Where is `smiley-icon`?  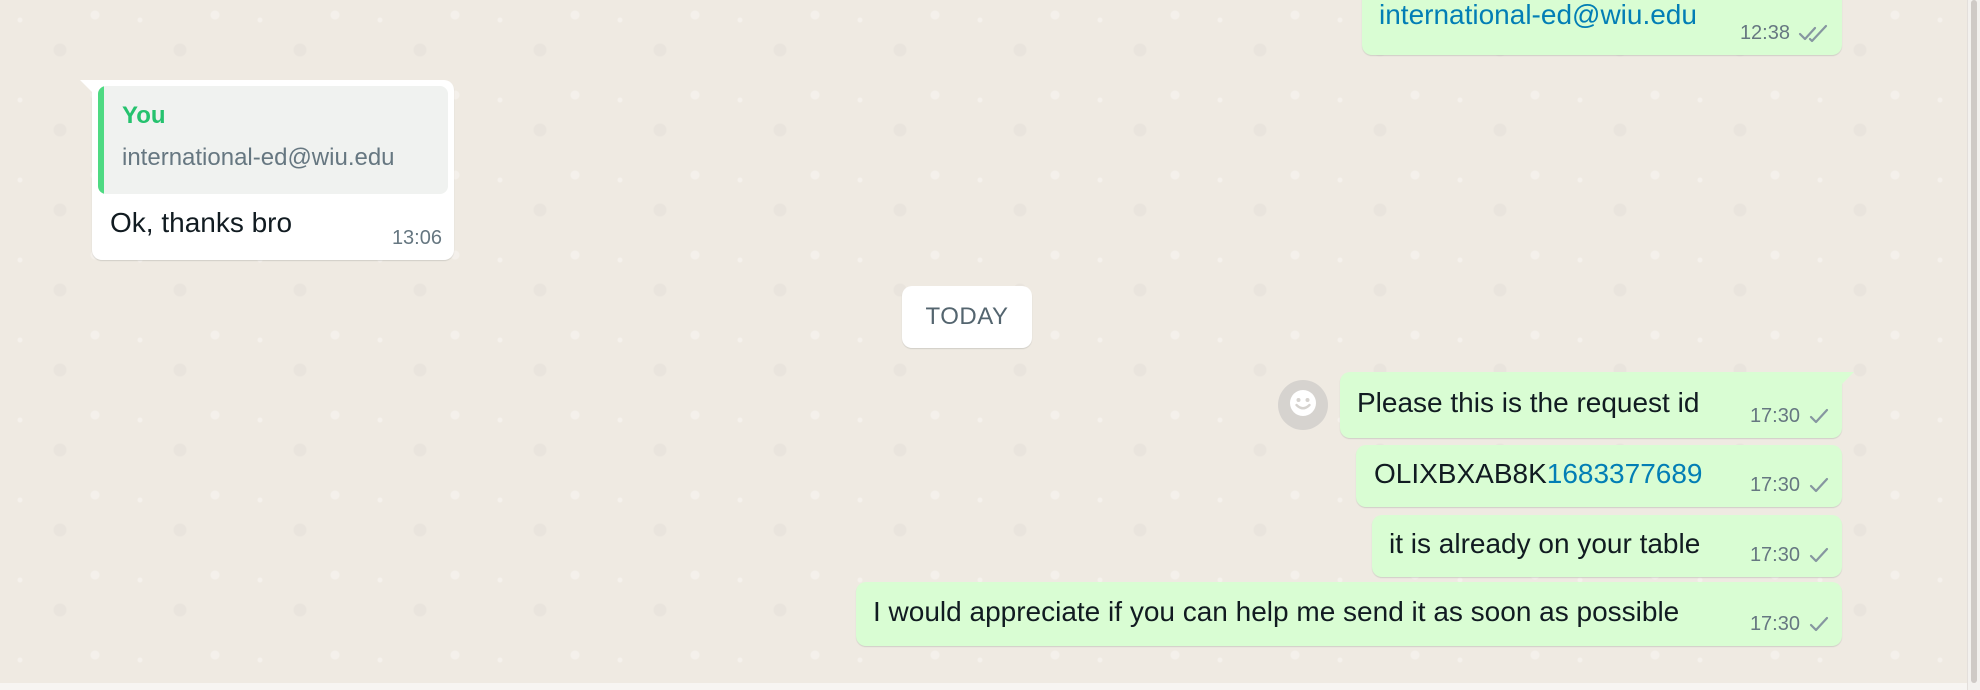
smiley-icon is located at coordinates (1303, 405).